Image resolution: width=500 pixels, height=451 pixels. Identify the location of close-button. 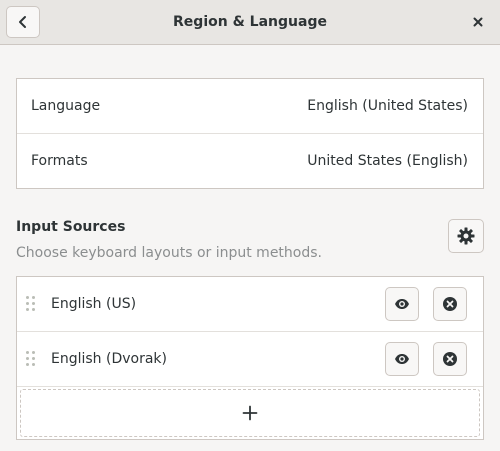
(478, 22).